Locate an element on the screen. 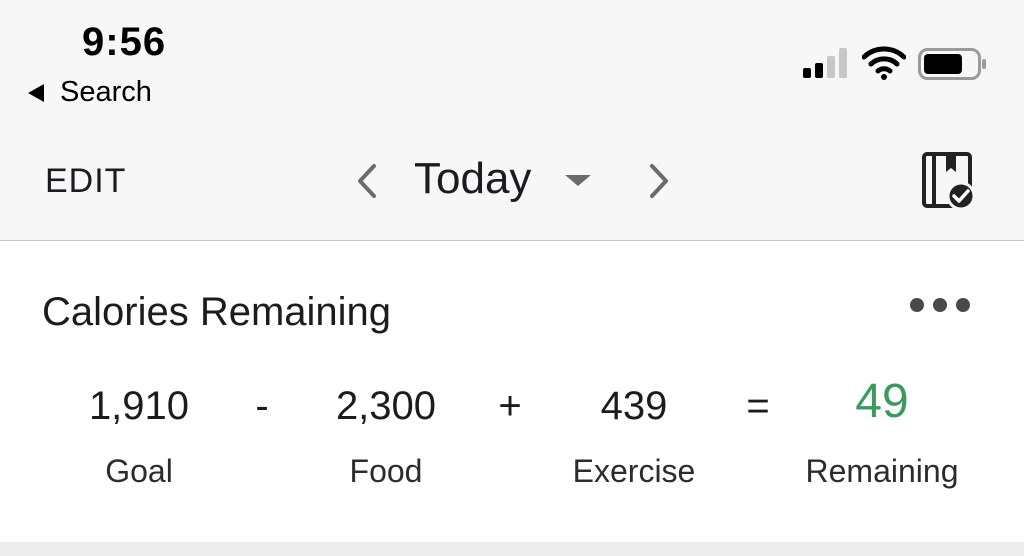  diary-complete-icon is located at coordinates (949, 182).